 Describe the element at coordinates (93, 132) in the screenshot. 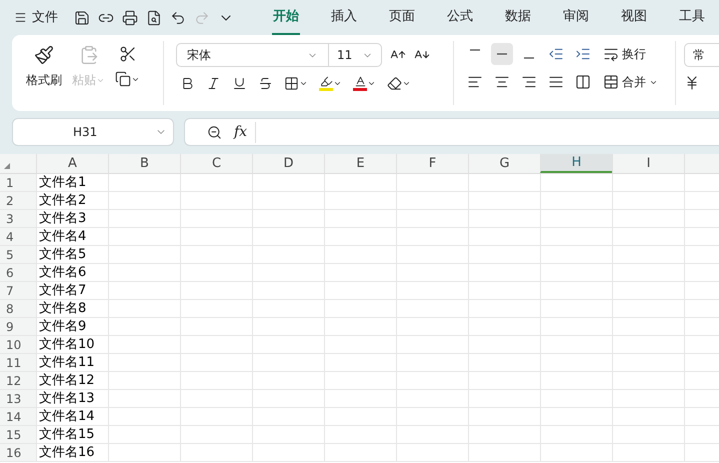

I see `name-box: H31` at that location.